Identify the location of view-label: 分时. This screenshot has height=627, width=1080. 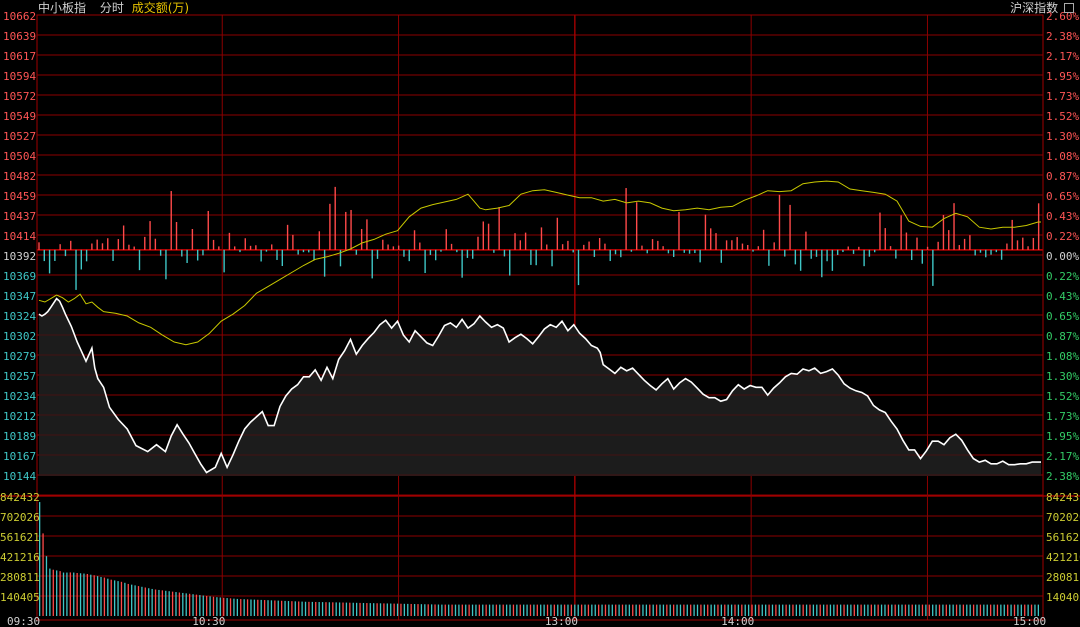
(112, 8).